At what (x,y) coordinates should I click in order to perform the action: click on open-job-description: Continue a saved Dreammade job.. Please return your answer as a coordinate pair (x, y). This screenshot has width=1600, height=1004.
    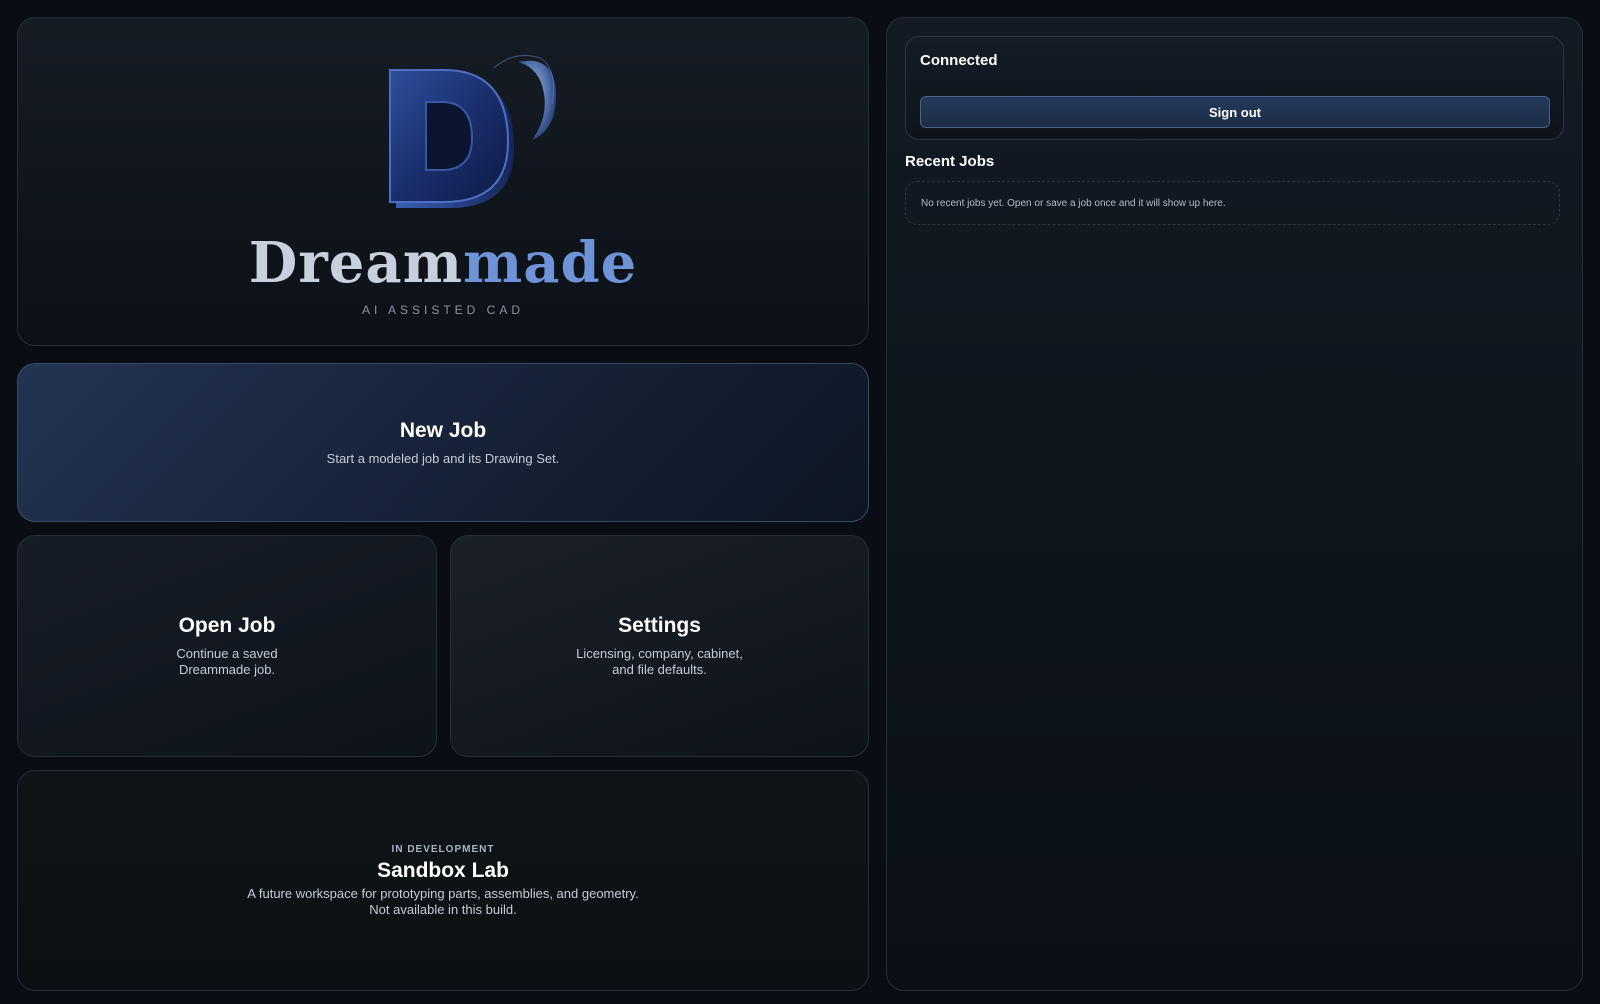
    Looking at the image, I should click on (227, 661).